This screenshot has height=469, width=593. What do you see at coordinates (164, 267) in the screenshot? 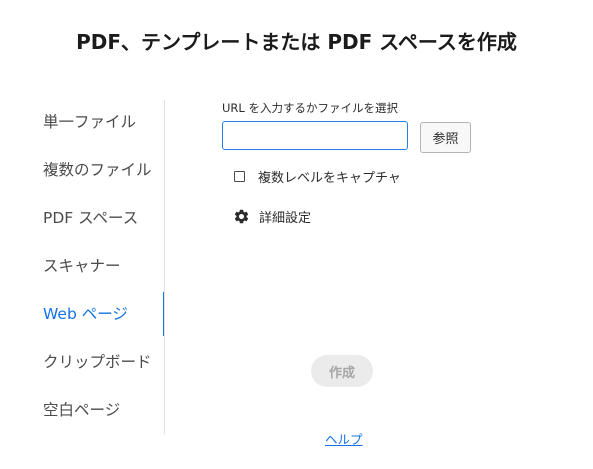
I see `sidebar-divider` at bounding box center [164, 267].